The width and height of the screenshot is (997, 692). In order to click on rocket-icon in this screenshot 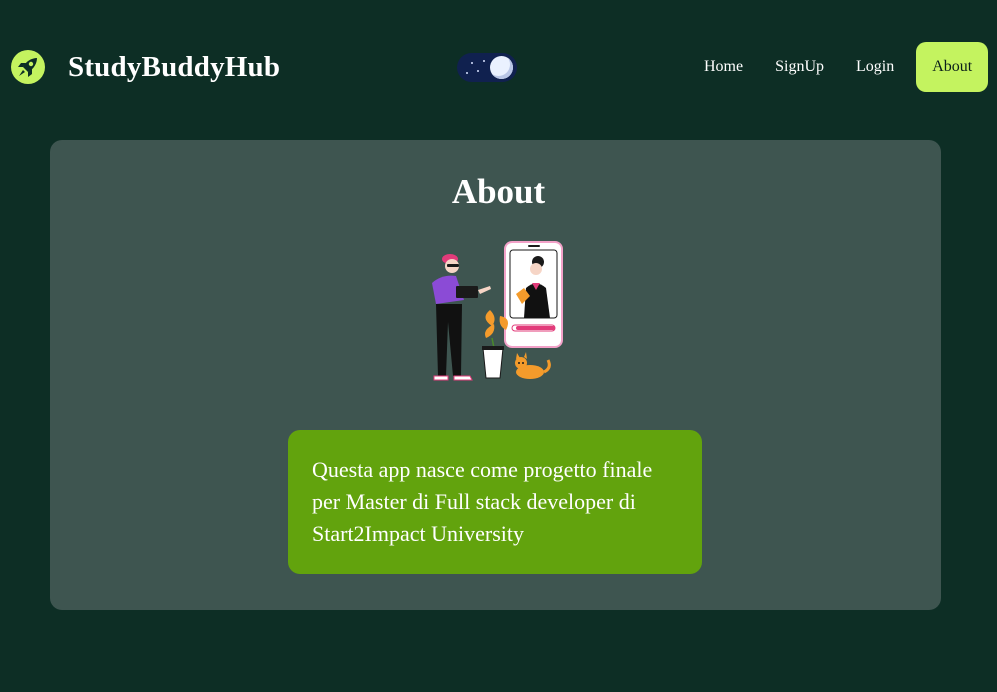, I will do `click(28, 67)`.